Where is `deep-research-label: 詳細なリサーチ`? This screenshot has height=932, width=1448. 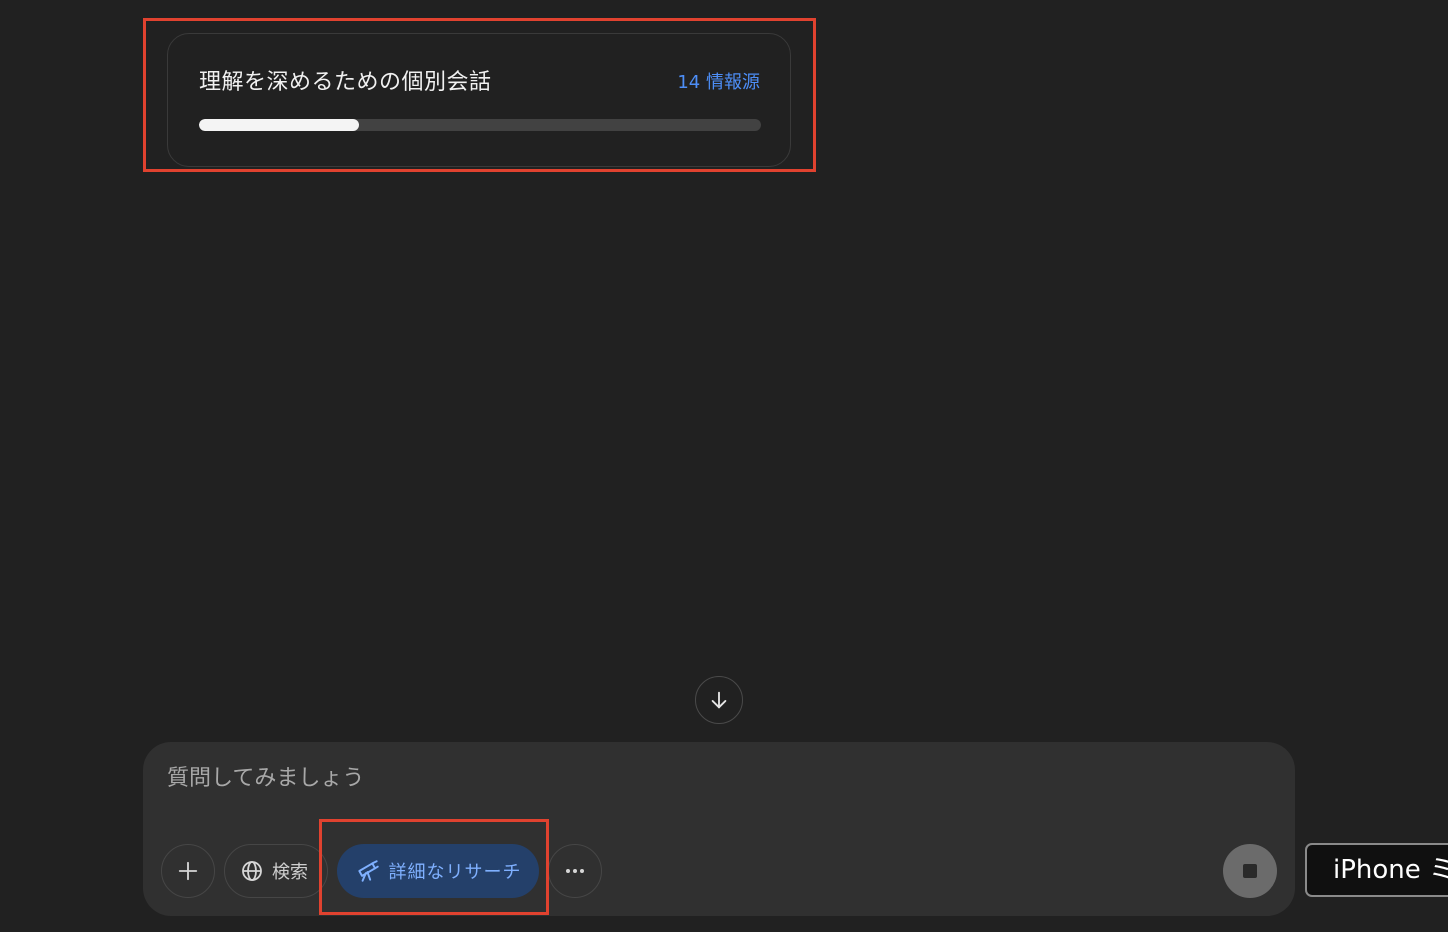 deep-research-label: 詳細なリサーチ is located at coordinates (455, 872).